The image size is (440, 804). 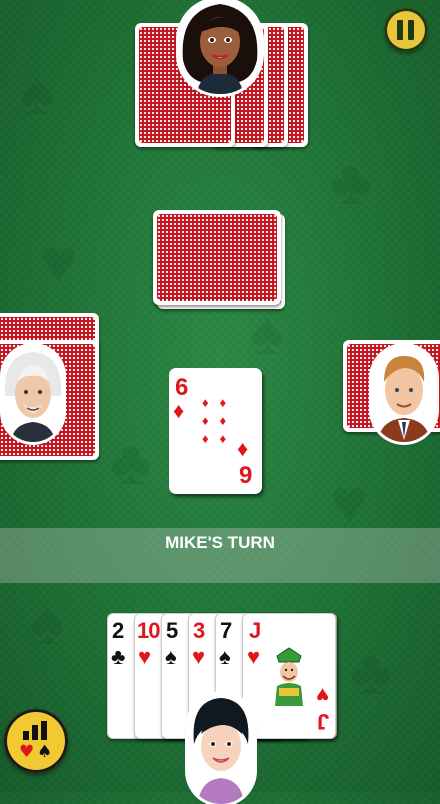 What do you see at coordinates (411, 30) in the screenshot?
I see `pause-icon-bar` at bounding box center [411, 30].